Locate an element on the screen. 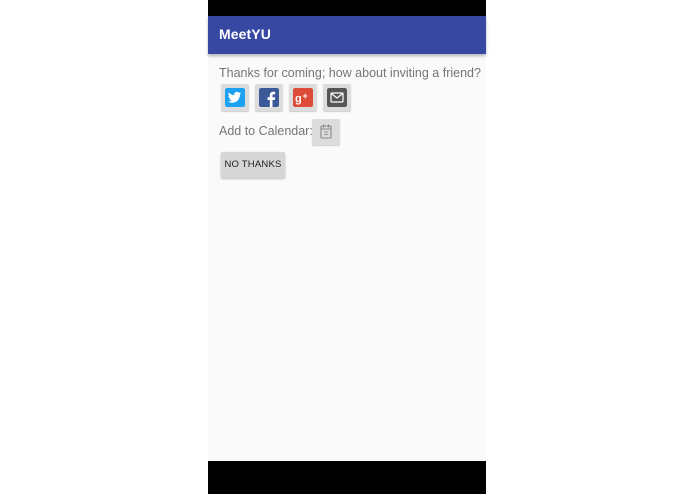  email-share-button is located at coordinates (337, 97).